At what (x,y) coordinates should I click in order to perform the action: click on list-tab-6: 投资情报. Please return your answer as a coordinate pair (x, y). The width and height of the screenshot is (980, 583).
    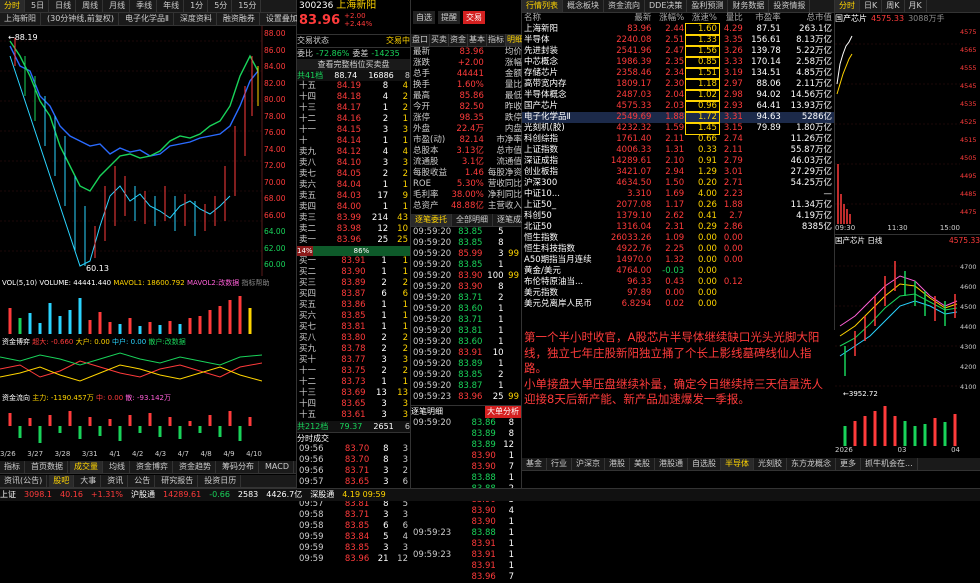
    Looking at the image, I should click on (790, 6).